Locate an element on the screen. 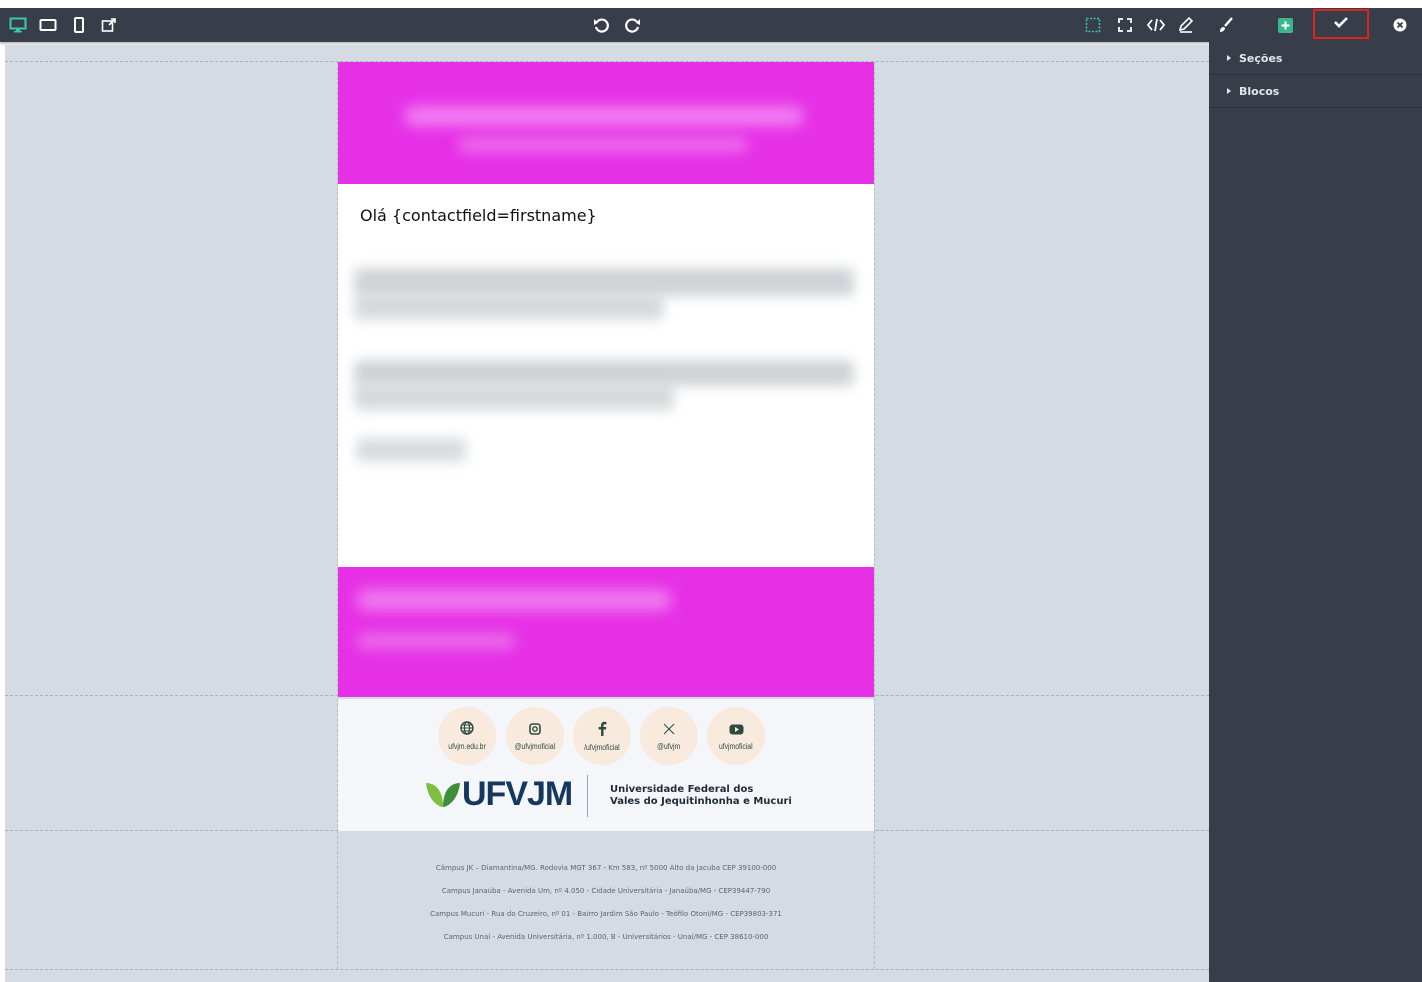 This screenshot has width=1422, height=982. blurred-subtitle is located at coordinates (603, 145).